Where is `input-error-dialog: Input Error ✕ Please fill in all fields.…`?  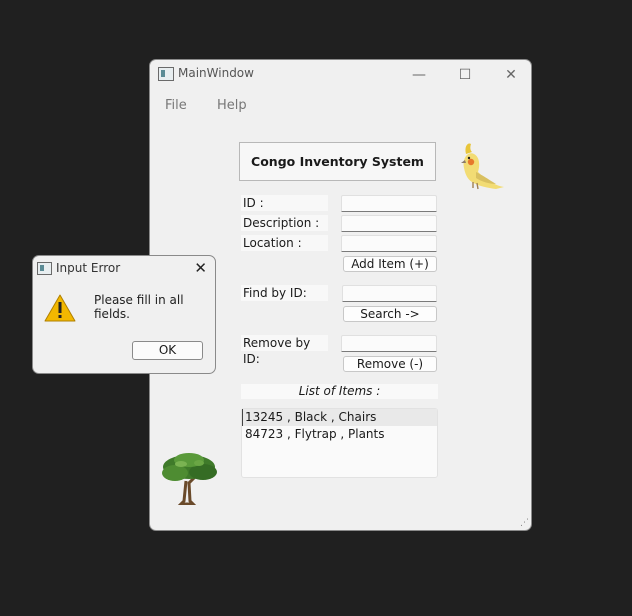
input-error-dialog: Input Error ✕ Please fill in all fields.… is located at coordinates (124, 314).